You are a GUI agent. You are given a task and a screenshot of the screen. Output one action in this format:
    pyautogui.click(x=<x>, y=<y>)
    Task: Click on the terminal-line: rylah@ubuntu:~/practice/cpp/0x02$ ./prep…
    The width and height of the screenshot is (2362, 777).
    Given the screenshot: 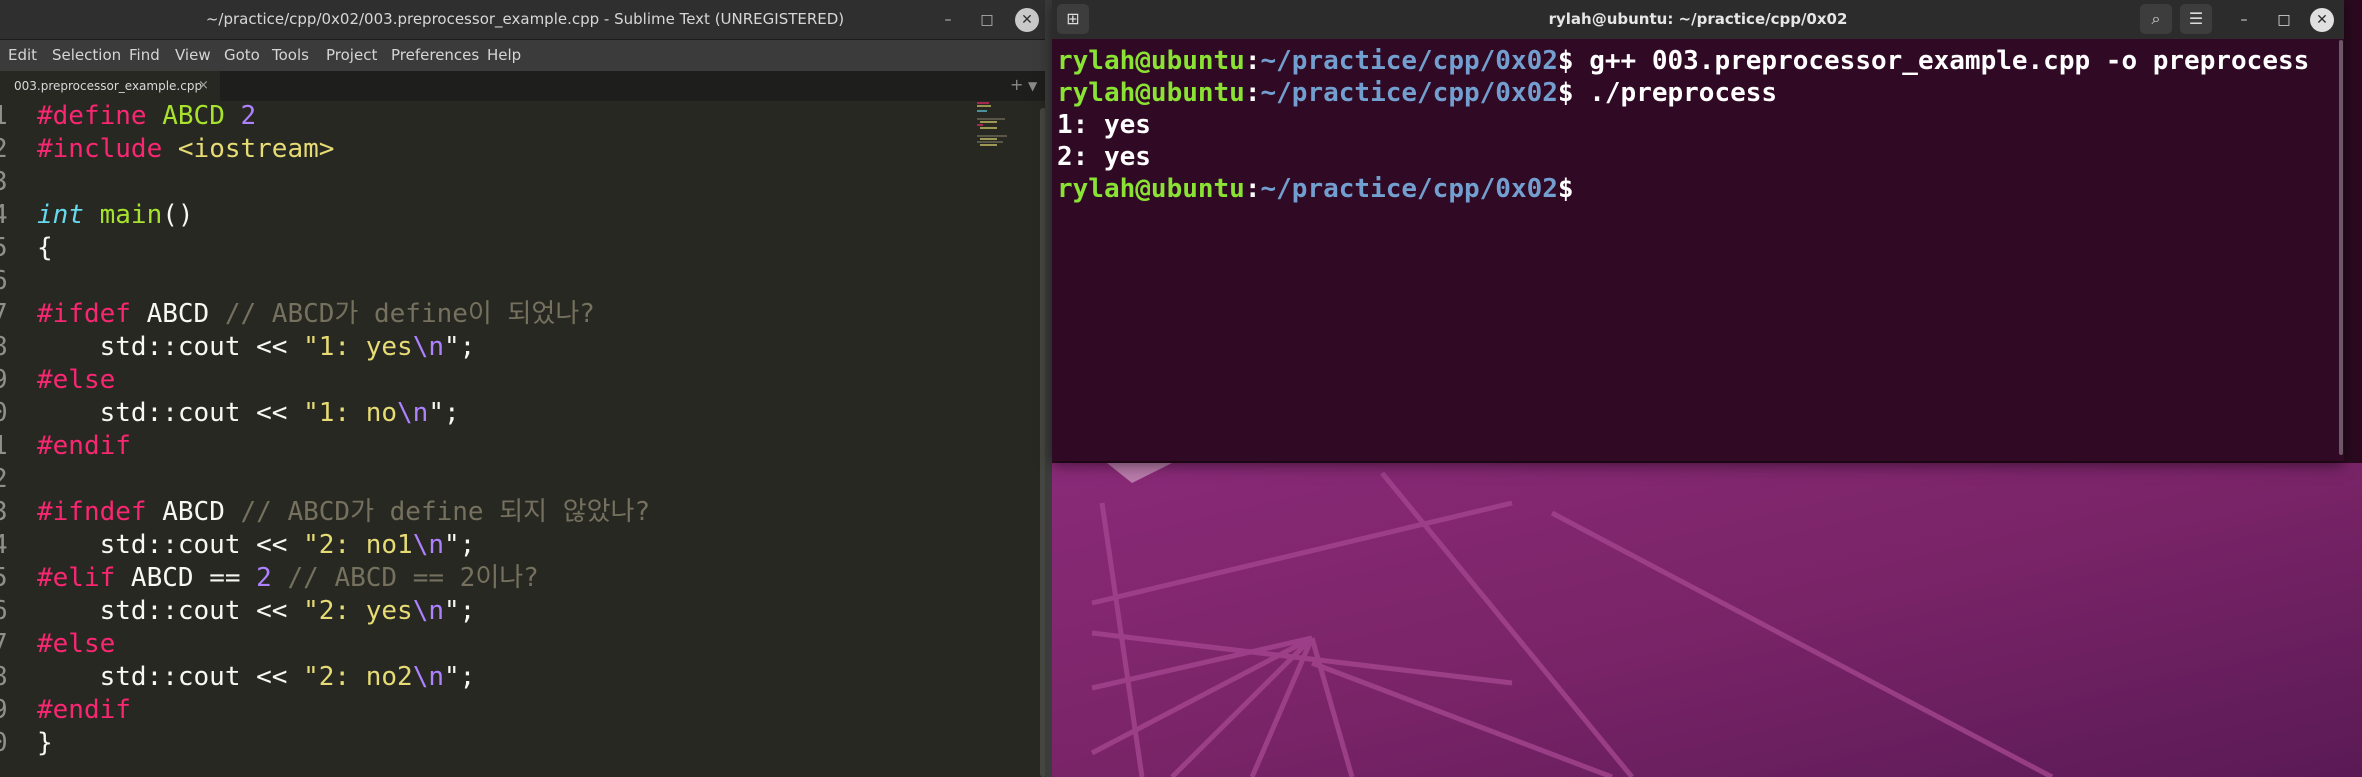 What is the action you would take?
    pyautogui.click(x=1417, y=93)
    